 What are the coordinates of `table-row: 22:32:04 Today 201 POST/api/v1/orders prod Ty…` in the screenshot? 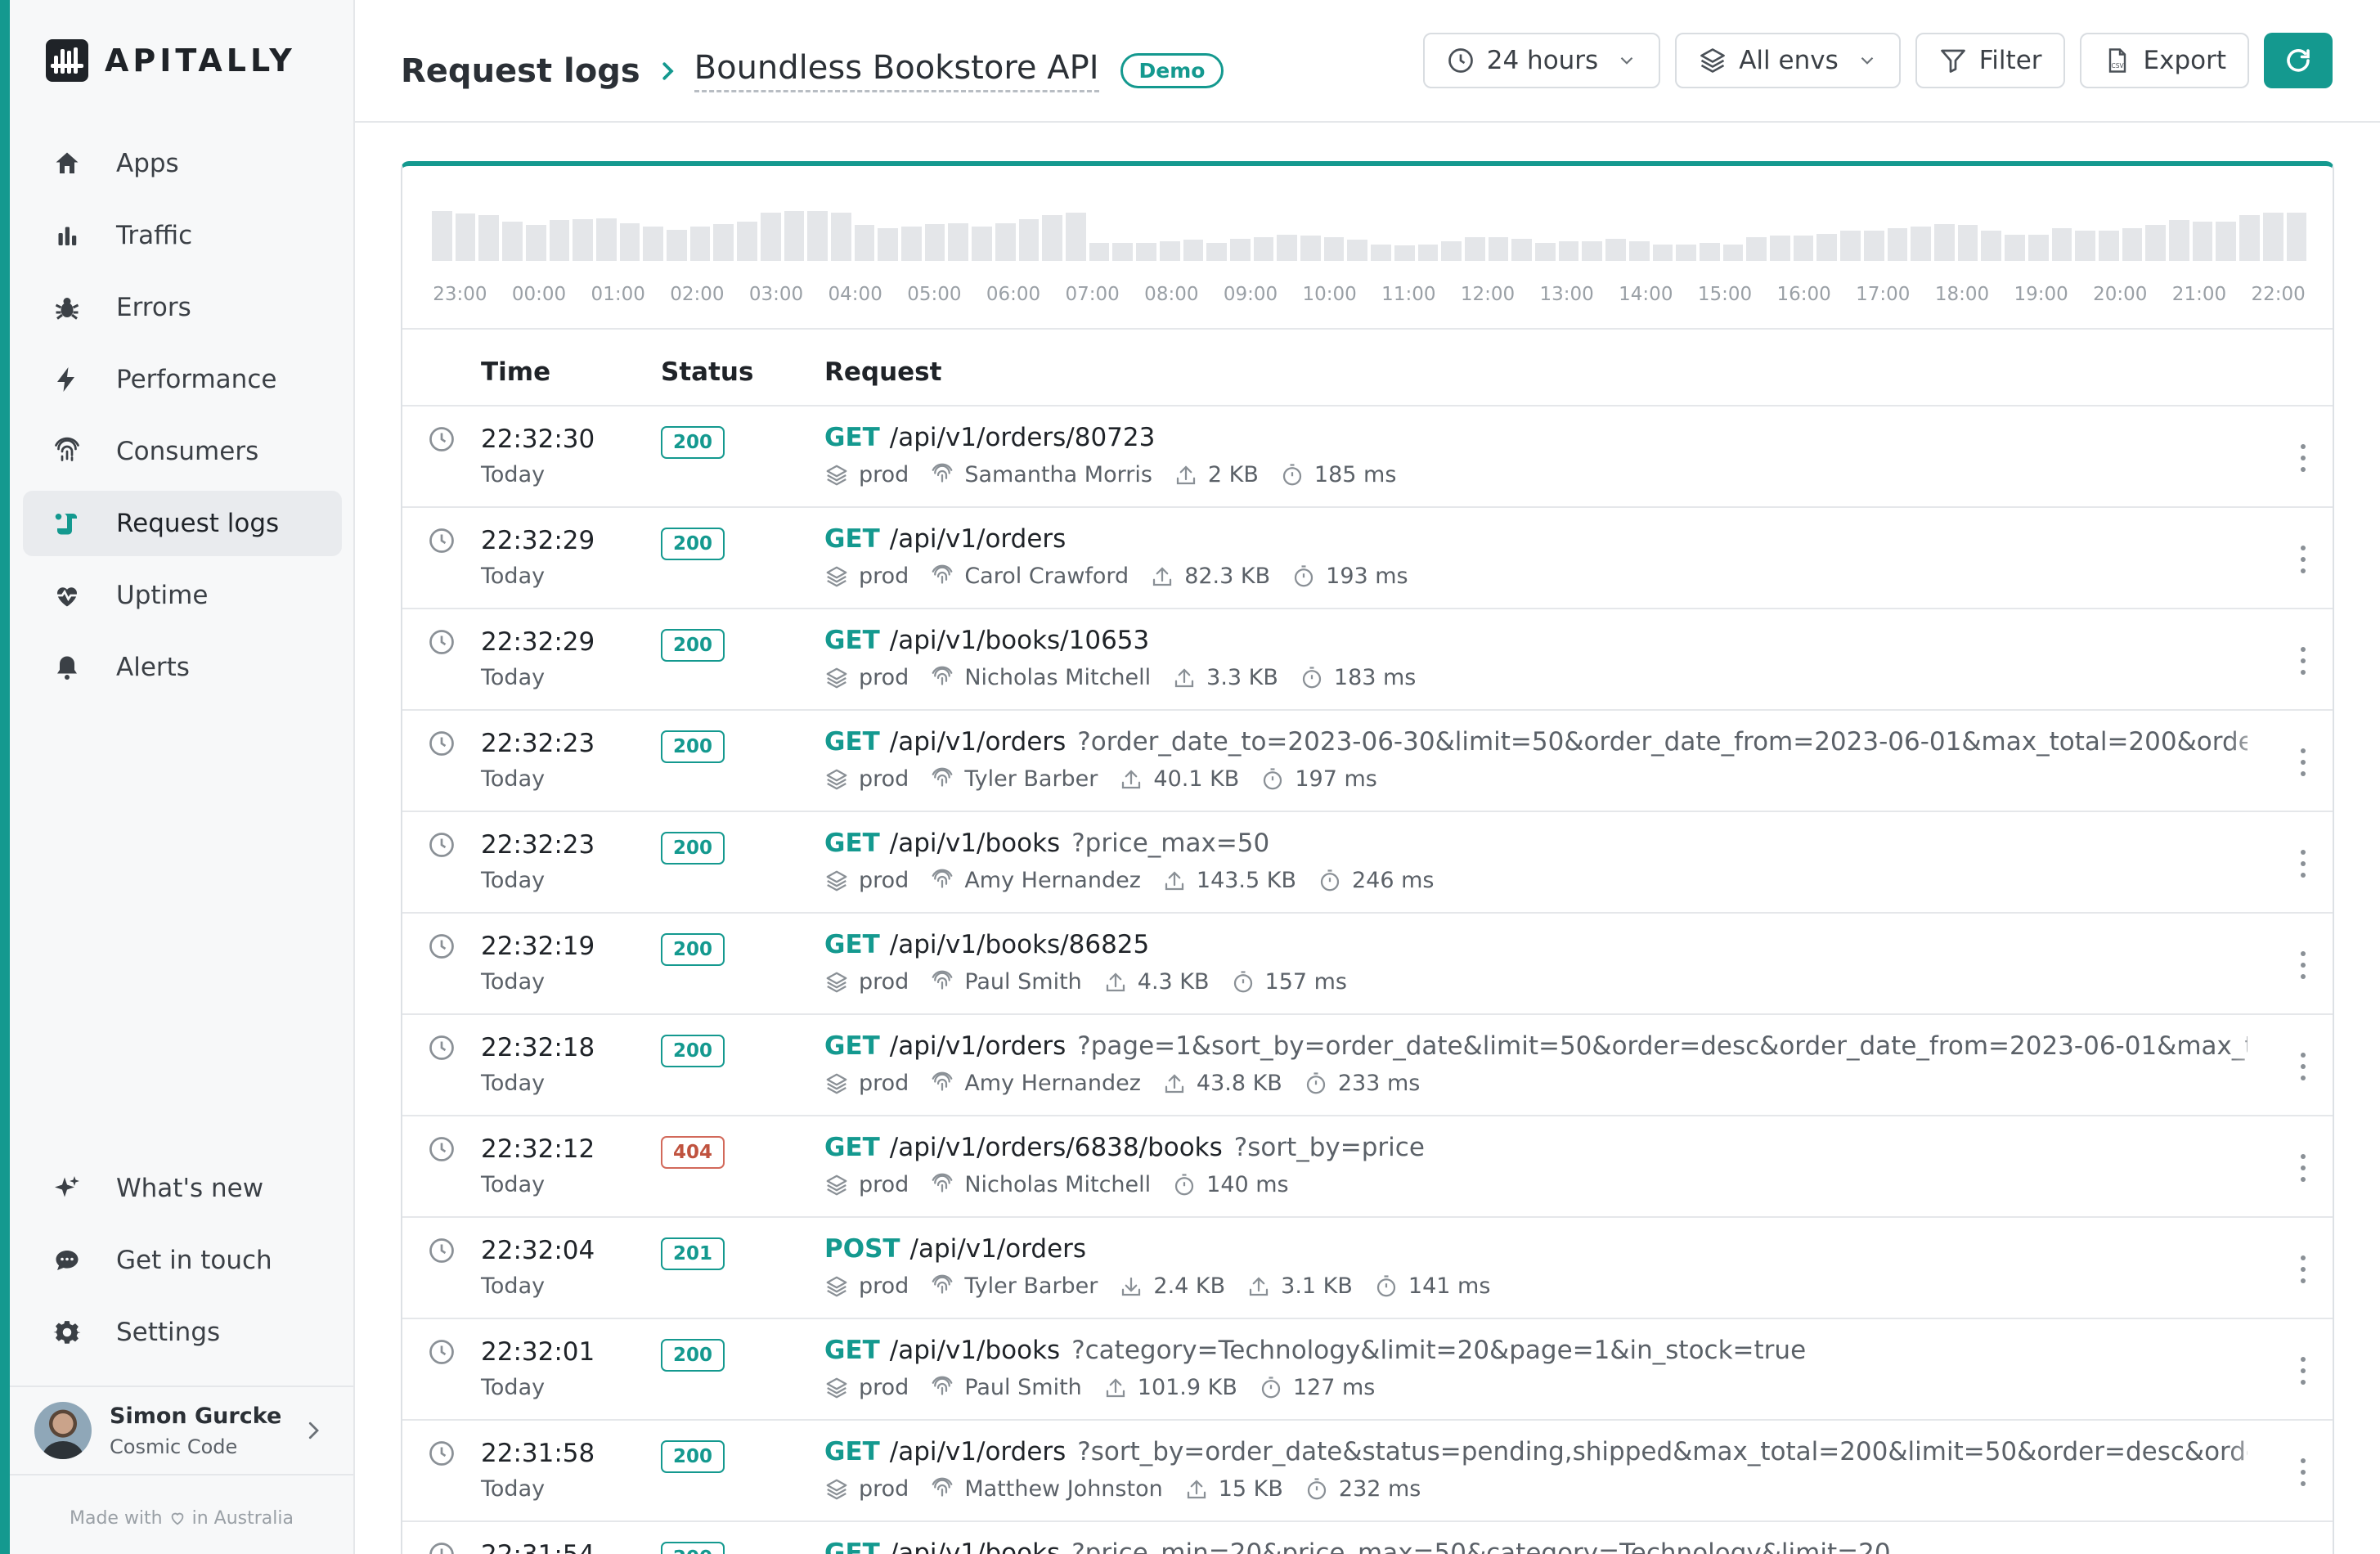 It's located at (1367, 1268).